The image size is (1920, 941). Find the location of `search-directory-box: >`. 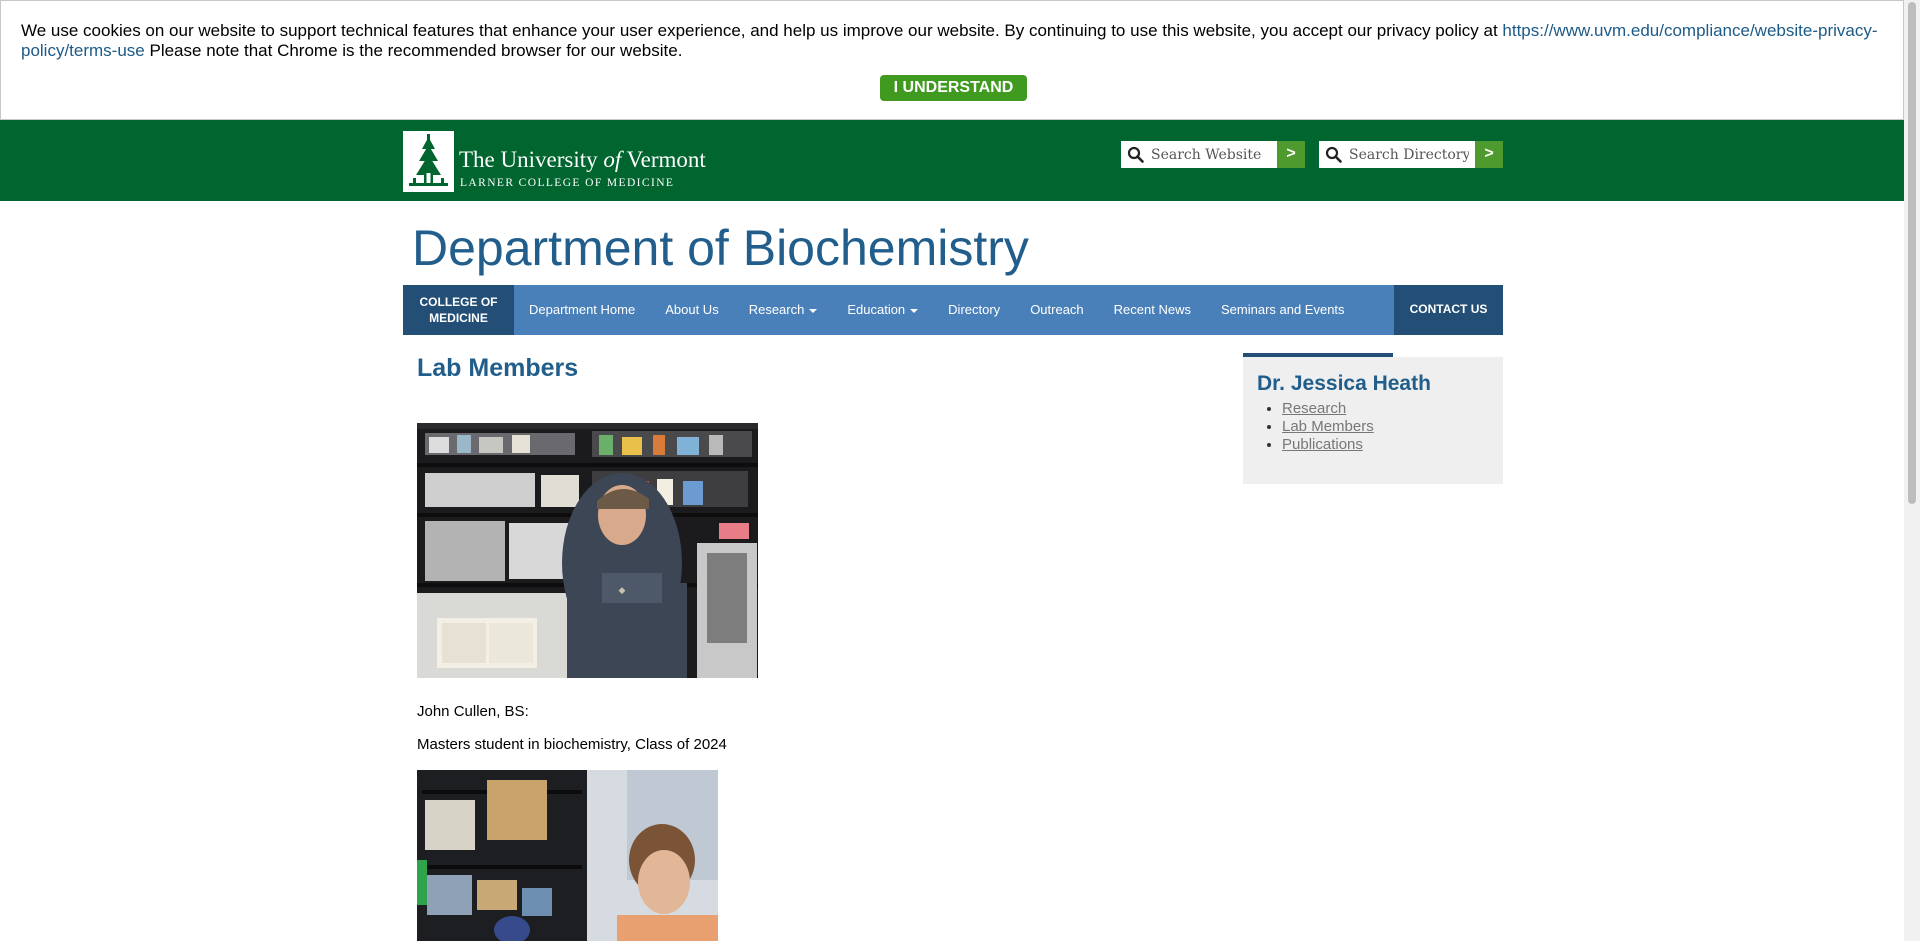

search-directory-box: > is located at coordinates (1411, 154).